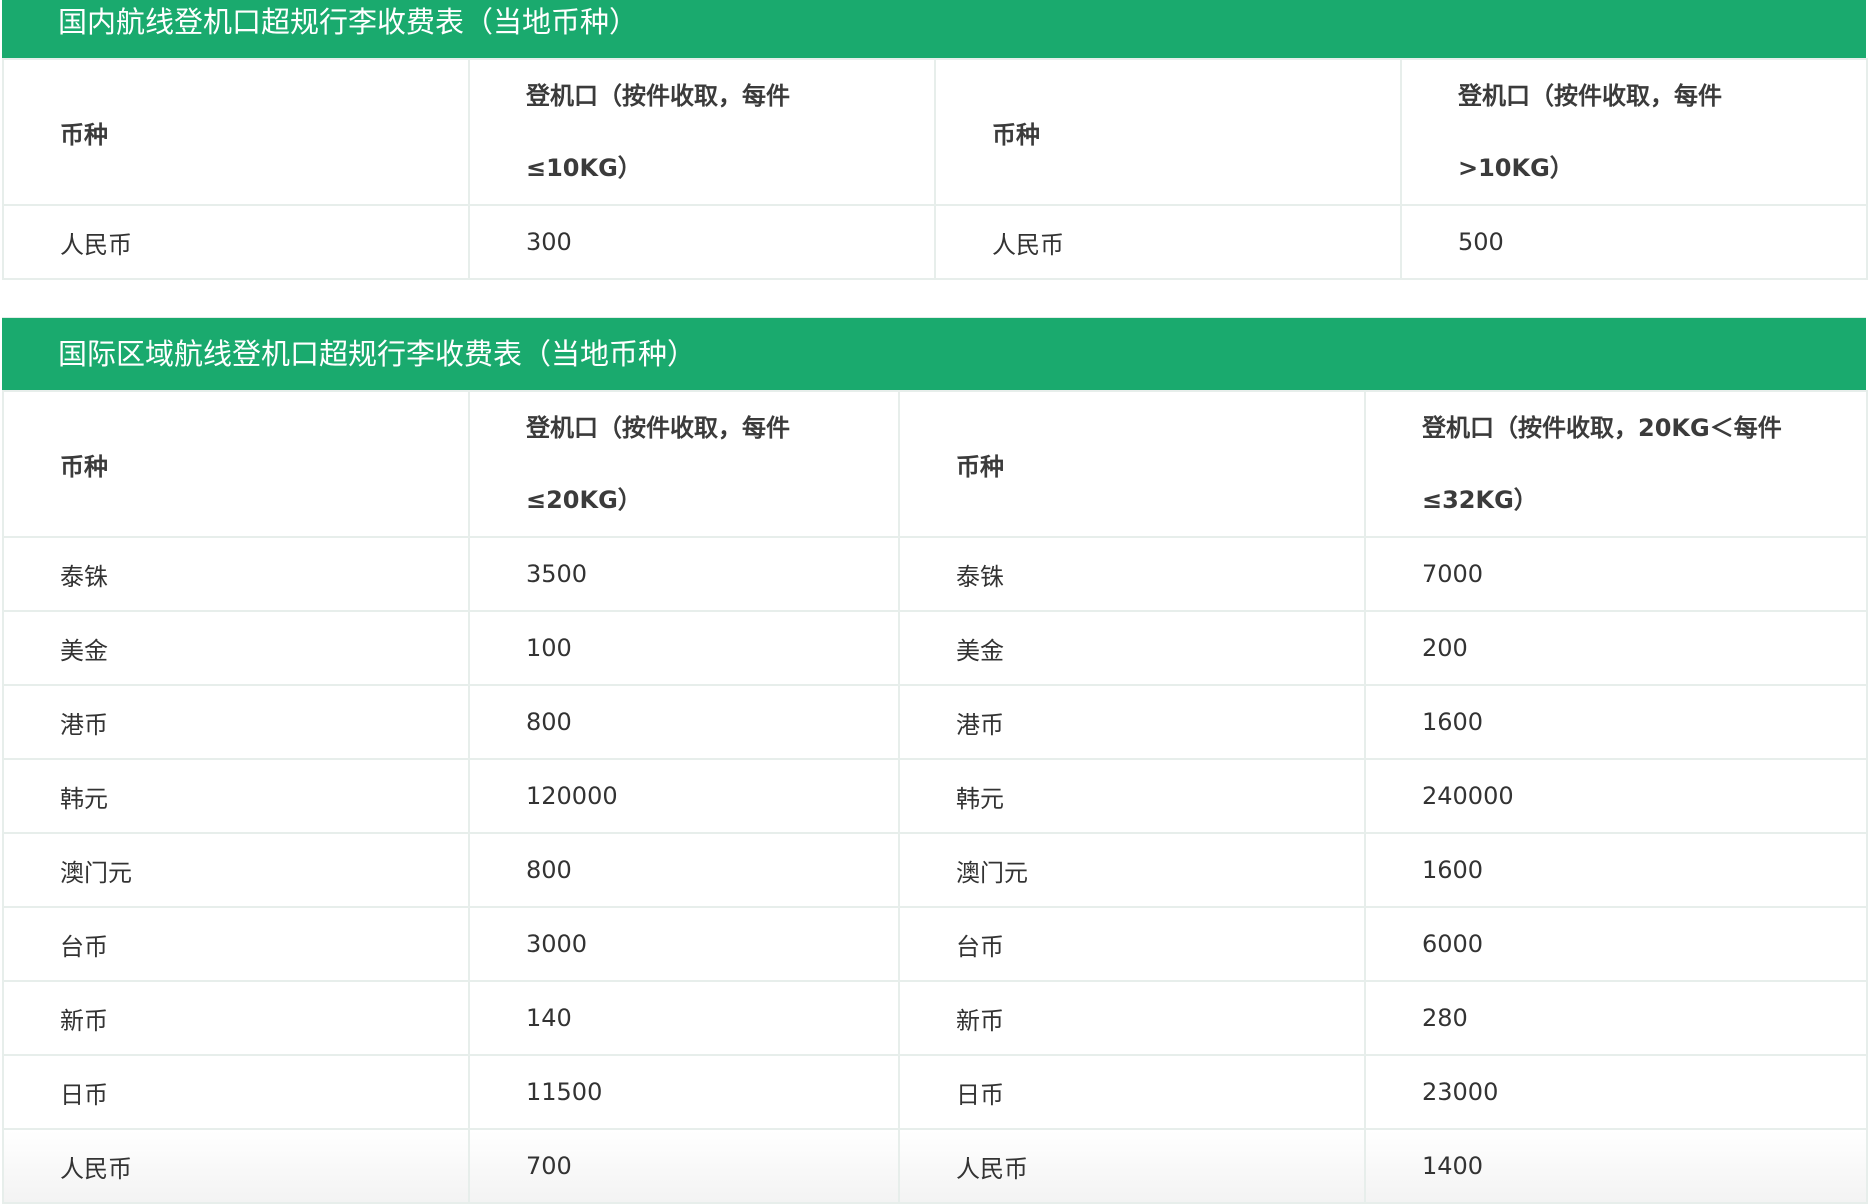 The height and width of the screenshot is (1204, 1872). I want to click on table-row: 澳门元 800 澳门元 1600, so click(935, 870).